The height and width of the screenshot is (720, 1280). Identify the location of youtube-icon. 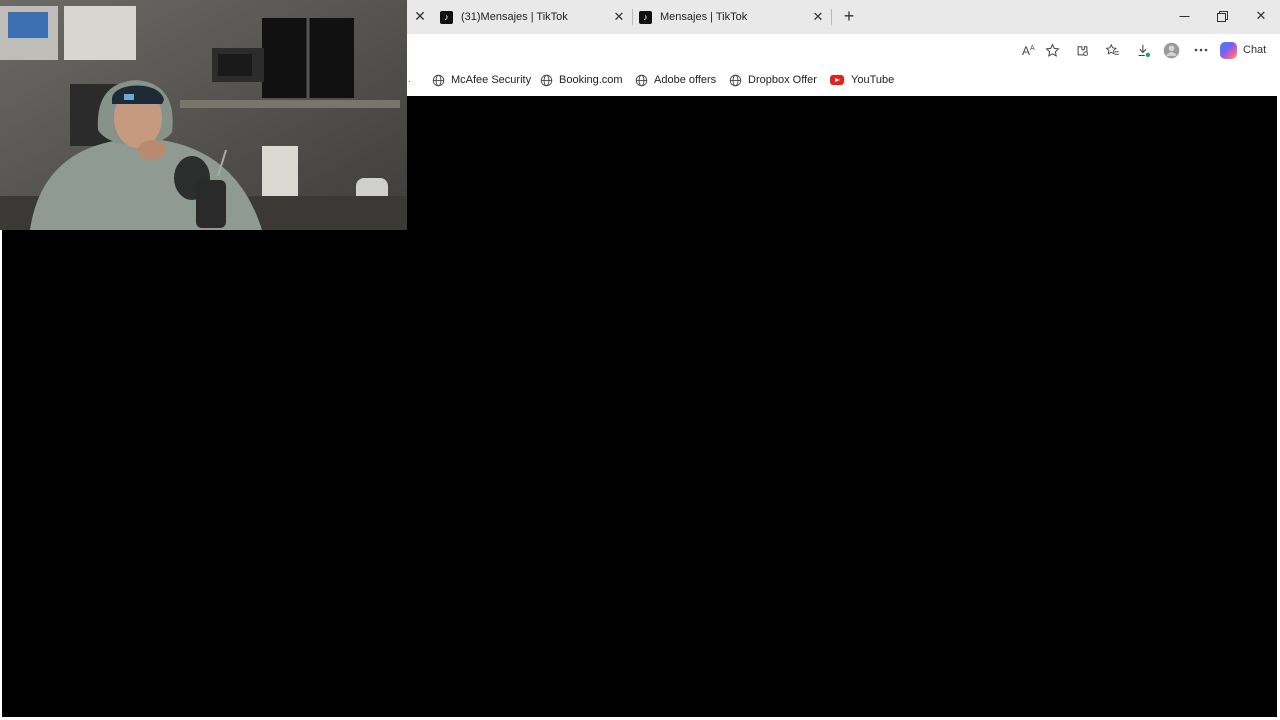
(837, 80).